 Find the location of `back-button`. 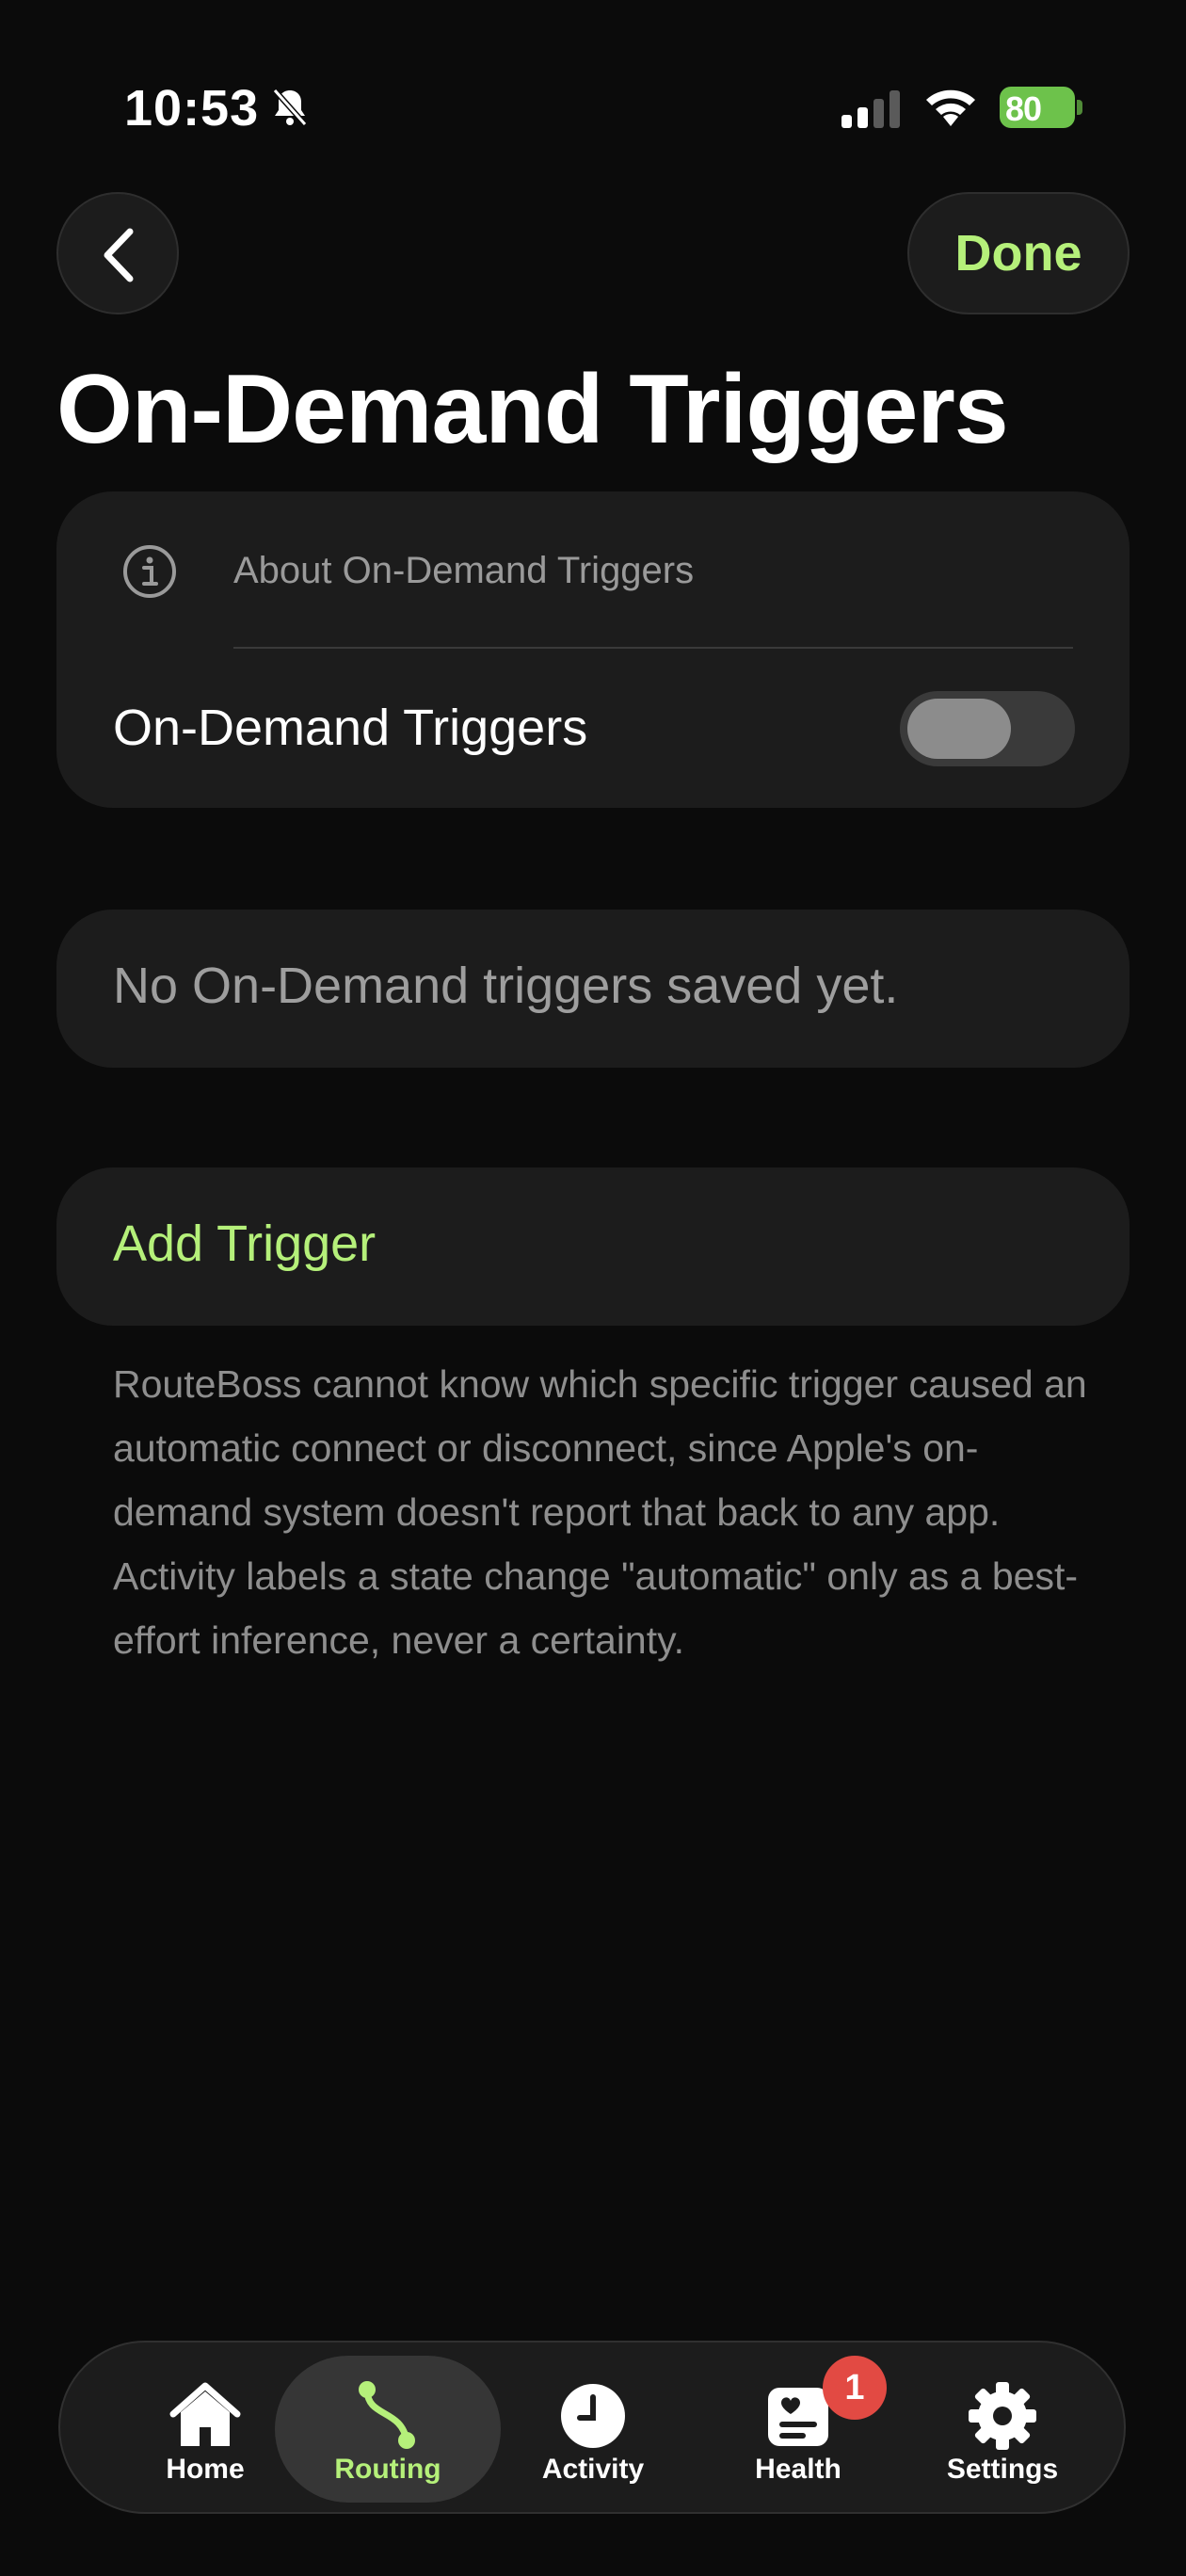

back-button is located at coordinates (117, 253).